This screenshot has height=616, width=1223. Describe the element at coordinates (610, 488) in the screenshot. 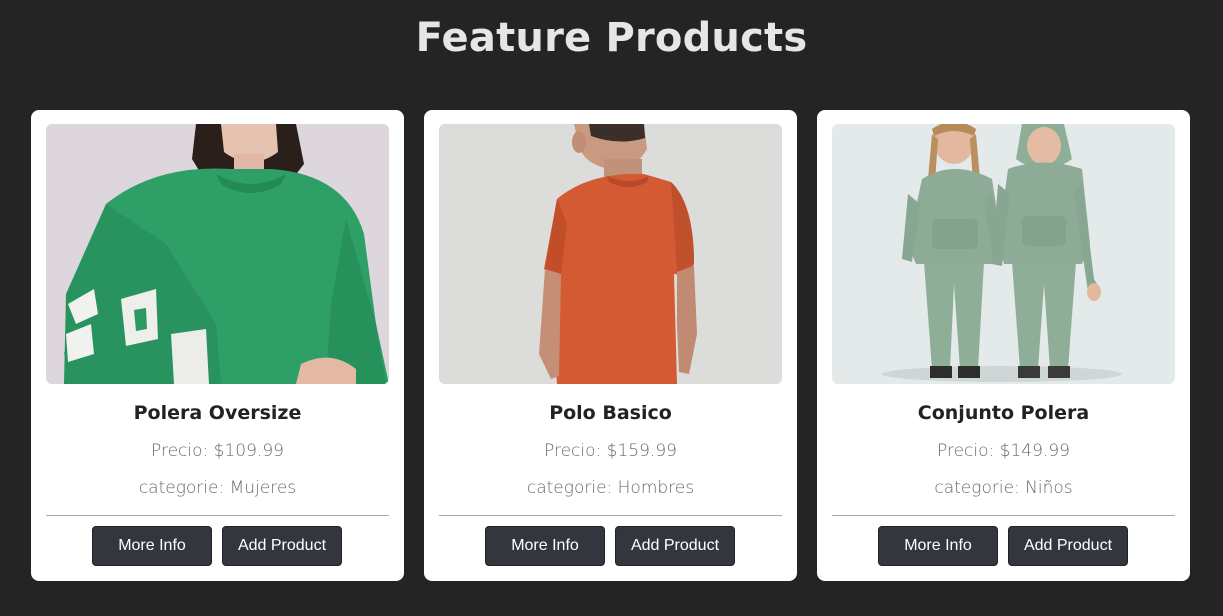

I see `product-category: categorie: Hombres` at that location.